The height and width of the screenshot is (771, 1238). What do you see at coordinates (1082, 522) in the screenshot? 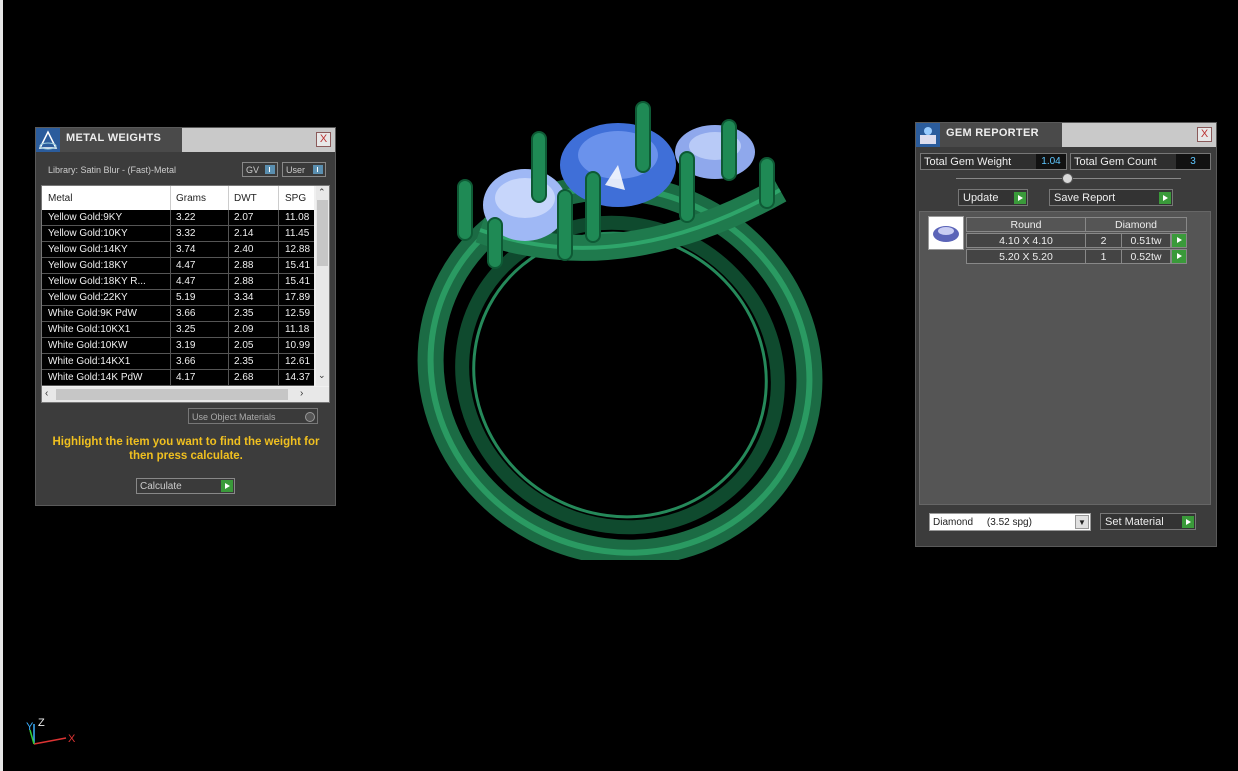
I see `chevron-down-icon: ▼` at bounding box center [1082, 522].